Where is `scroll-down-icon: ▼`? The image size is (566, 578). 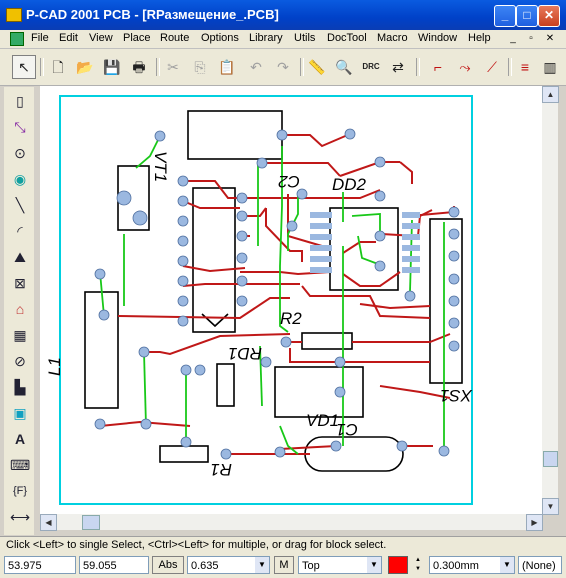 scroll-down-icon: ▼ is located at coordinates (550, 506).